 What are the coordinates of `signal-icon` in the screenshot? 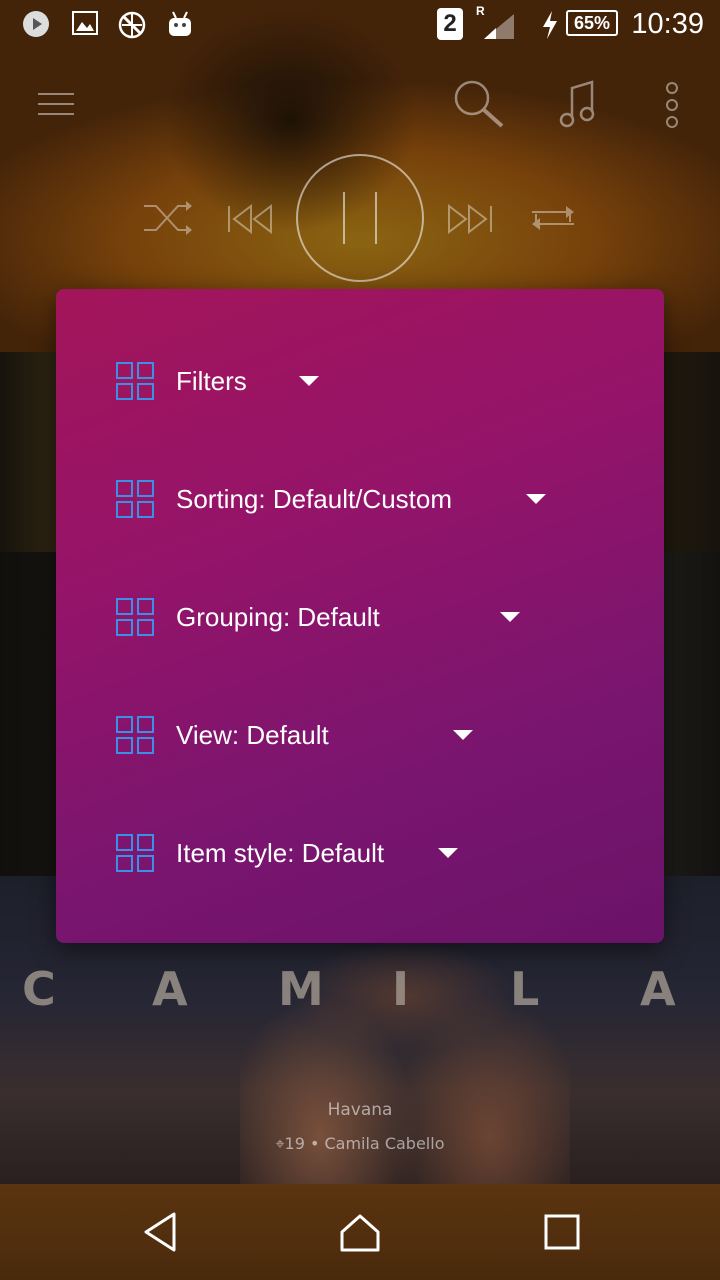 It's located at (499, 26).